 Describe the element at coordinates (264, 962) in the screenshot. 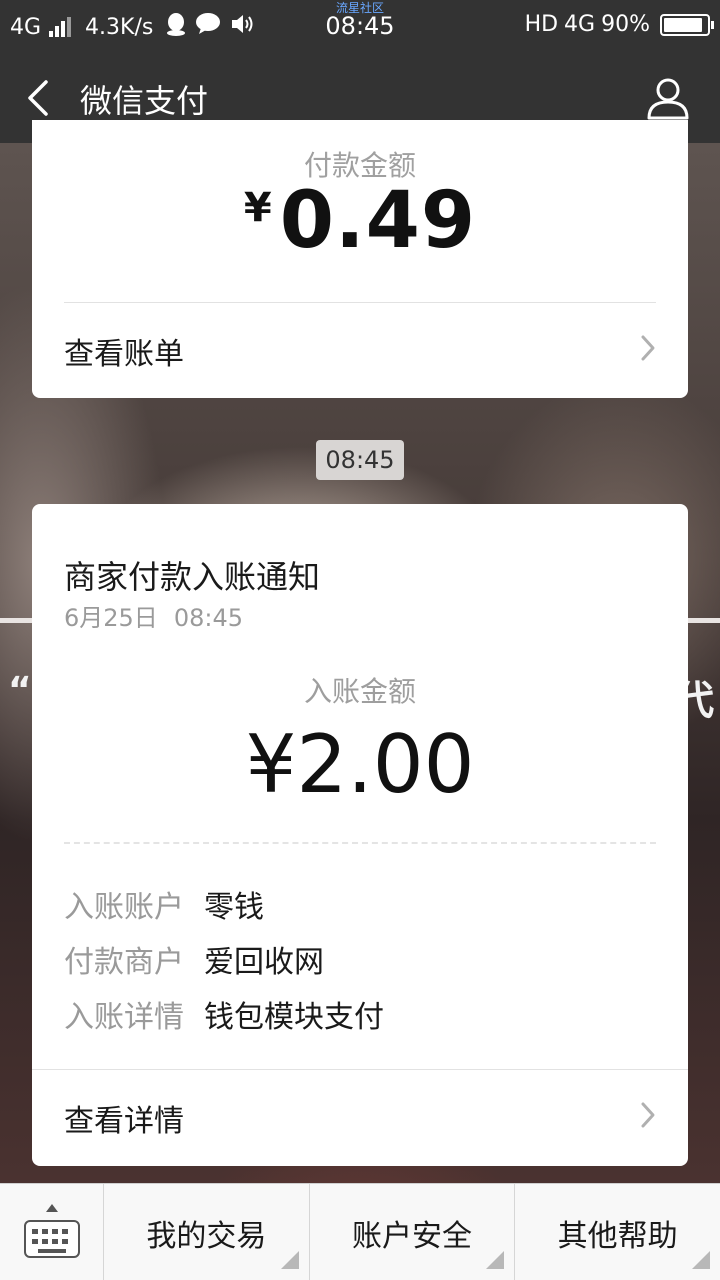

I see `detail-value: 爱回收网` at that location.